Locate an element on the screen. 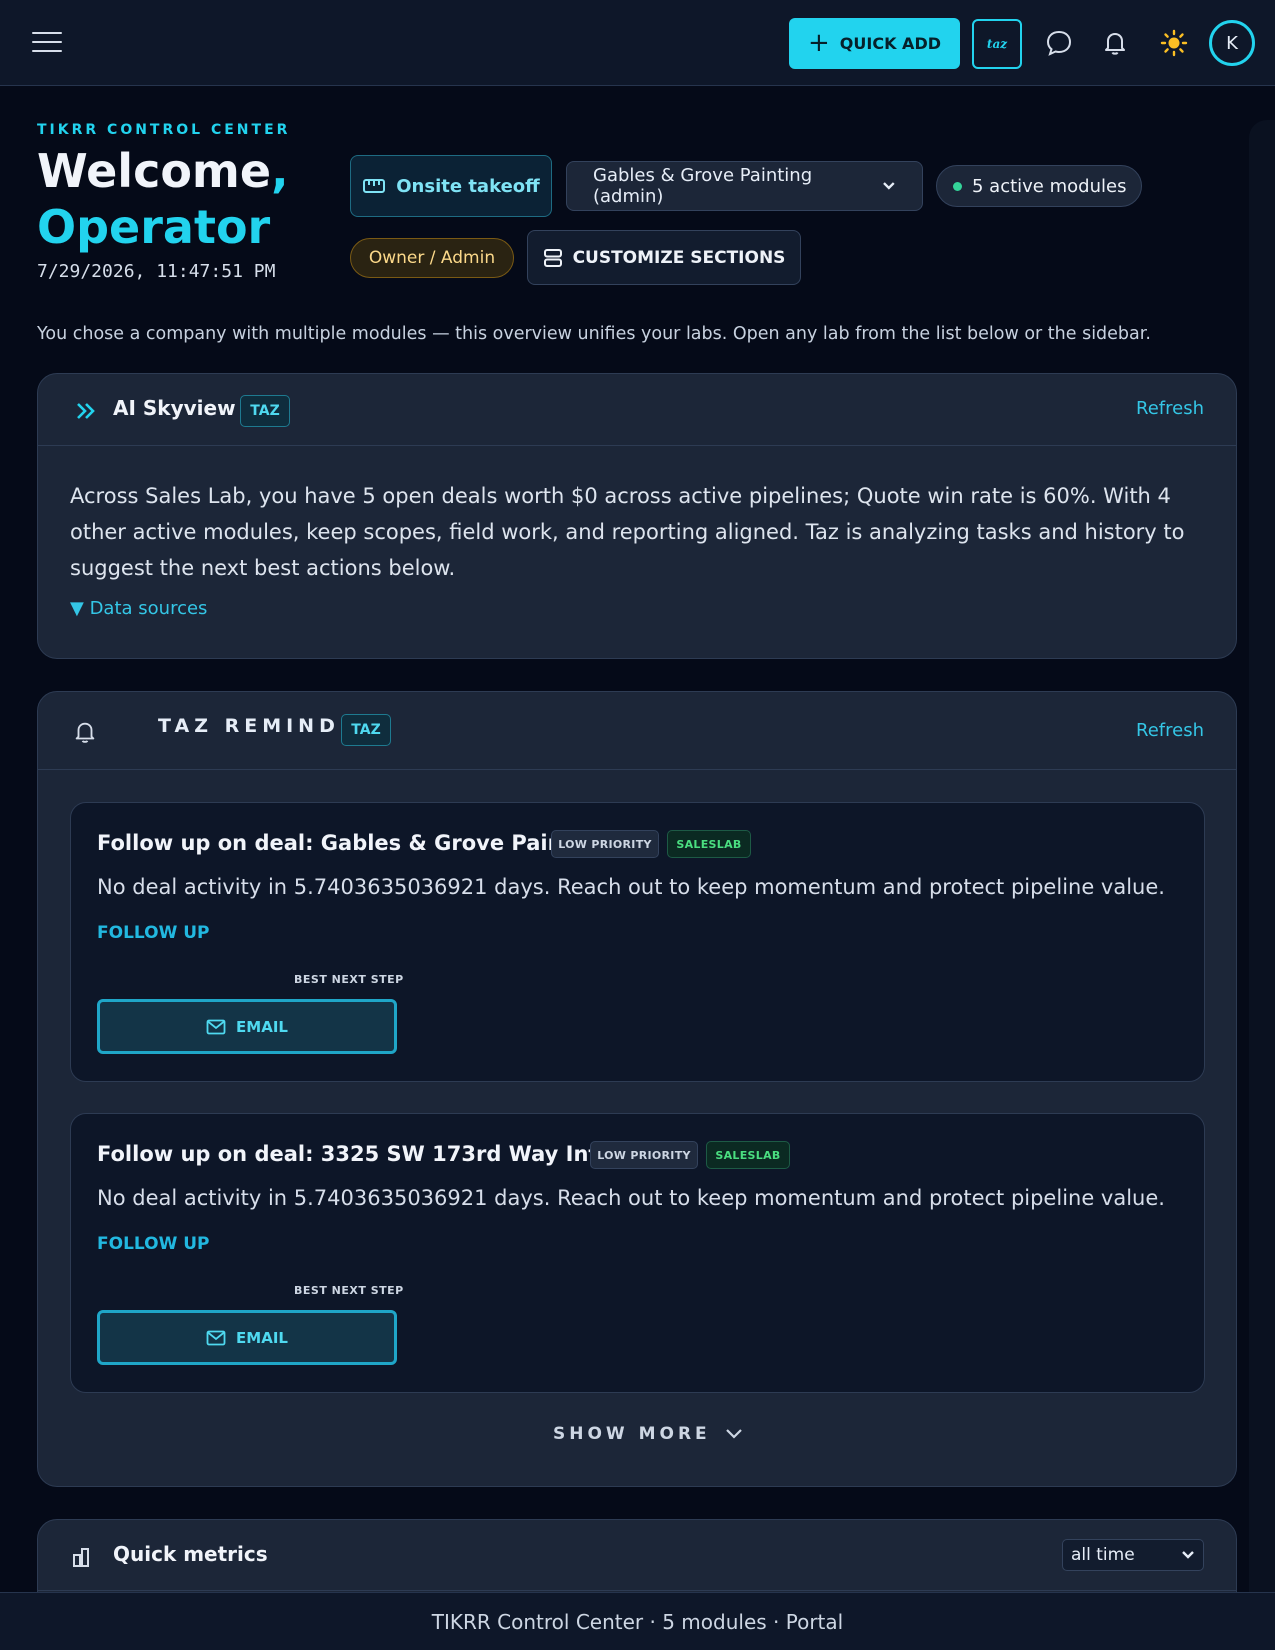  avatar-initial: K is located at coordinates (1232, 43).